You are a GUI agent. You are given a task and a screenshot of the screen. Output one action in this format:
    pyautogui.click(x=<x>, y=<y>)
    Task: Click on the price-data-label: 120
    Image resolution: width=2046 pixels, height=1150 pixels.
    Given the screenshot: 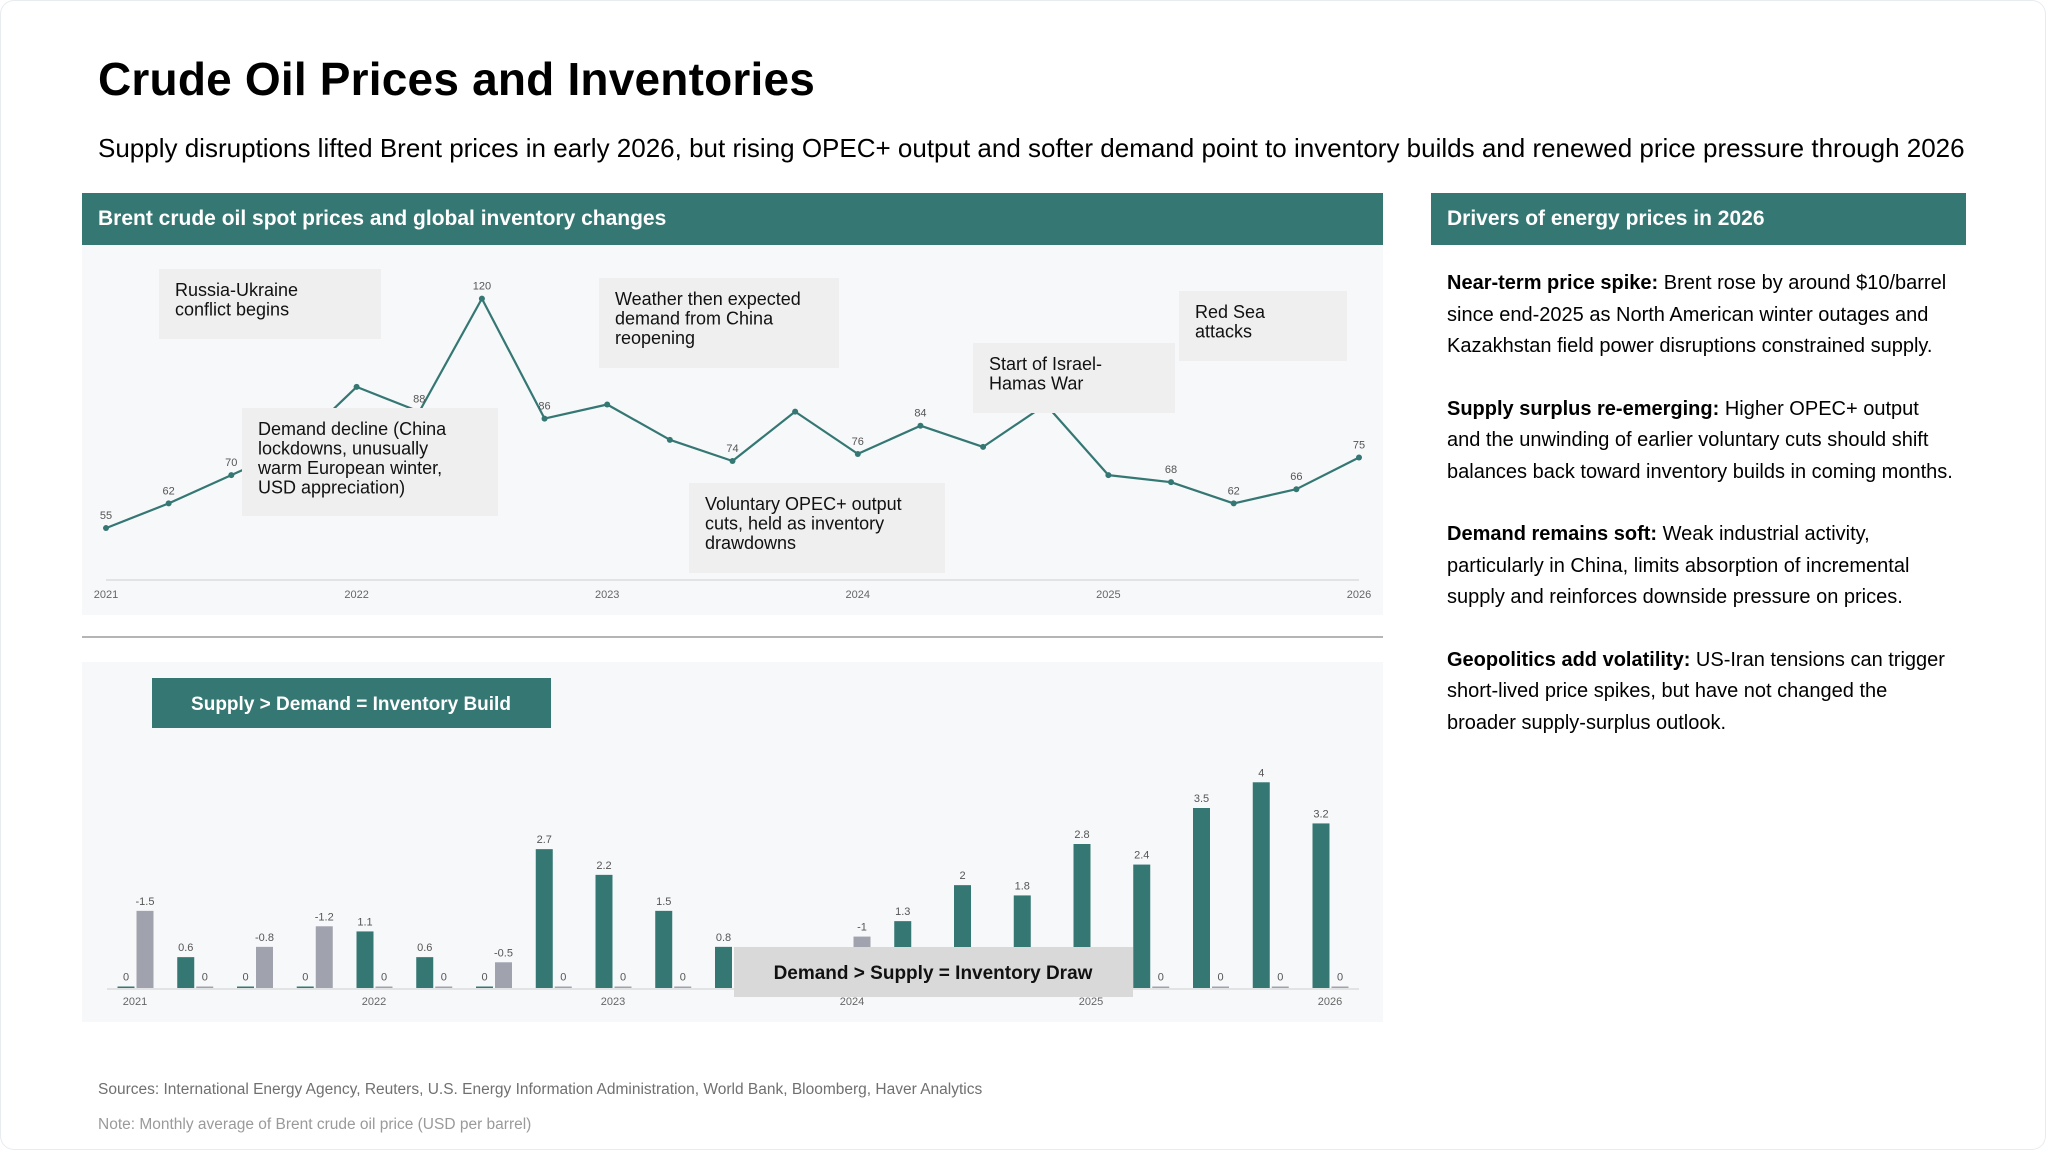 What is the action you would take?
    pyautogui.click(x=482, y=287)
    